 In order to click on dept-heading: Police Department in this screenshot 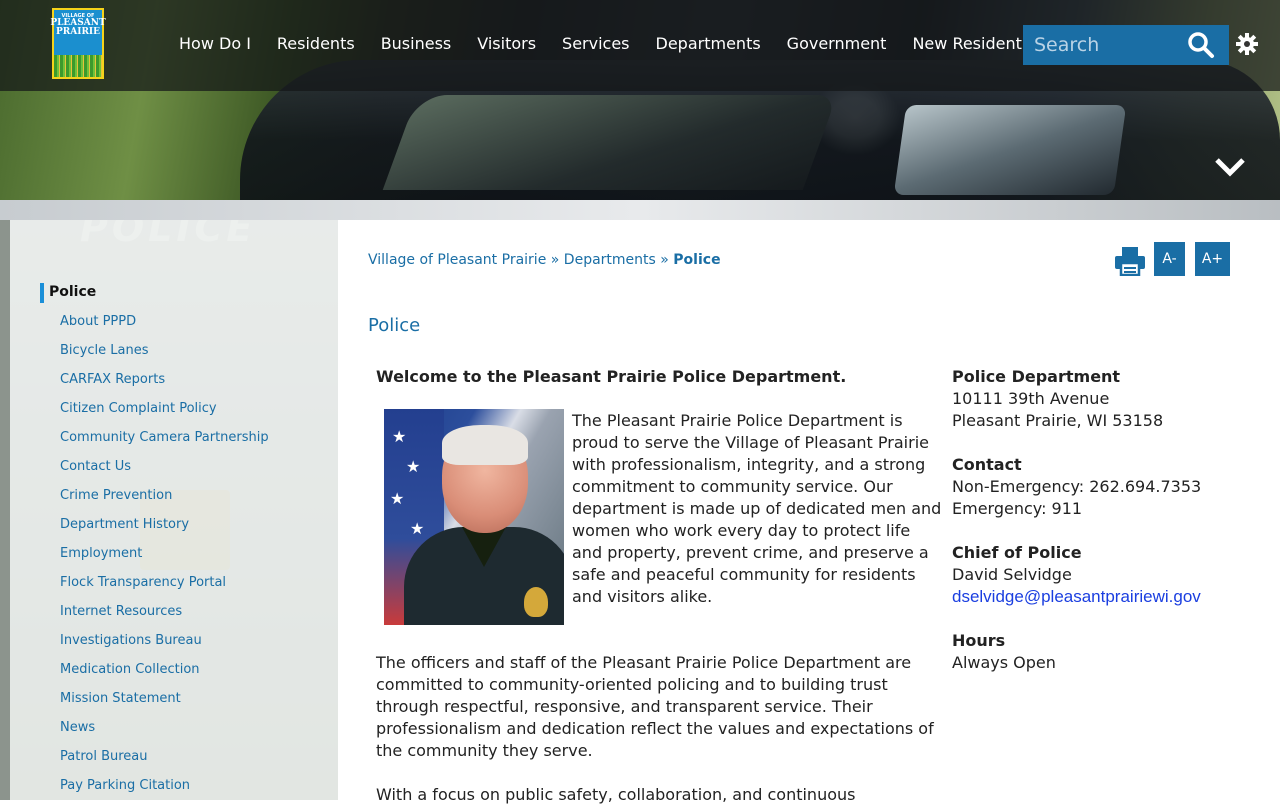, I will do `click(1036, 376)`.